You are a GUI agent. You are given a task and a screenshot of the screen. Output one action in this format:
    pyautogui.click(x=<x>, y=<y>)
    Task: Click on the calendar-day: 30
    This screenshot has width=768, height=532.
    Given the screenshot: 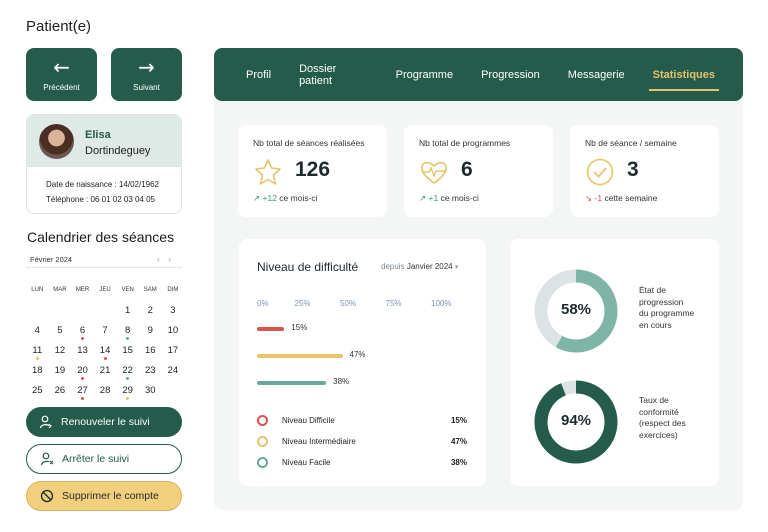 What is the action you would take?
    pyautogui.click(x=150, y=390)
    